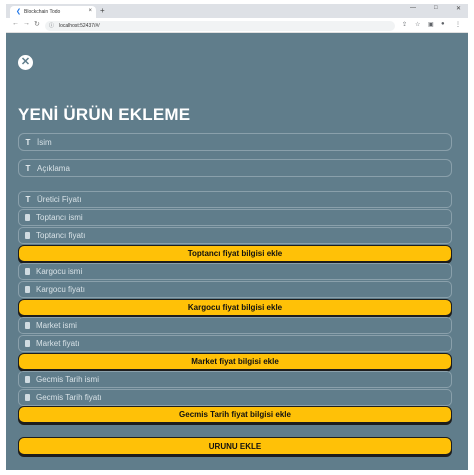 The width and height of the screenshot is (474, 475). Describe the element at coordinates (235, 271) in the screenshot. I see `courier-name-field: Kargocu ismi` at that location.